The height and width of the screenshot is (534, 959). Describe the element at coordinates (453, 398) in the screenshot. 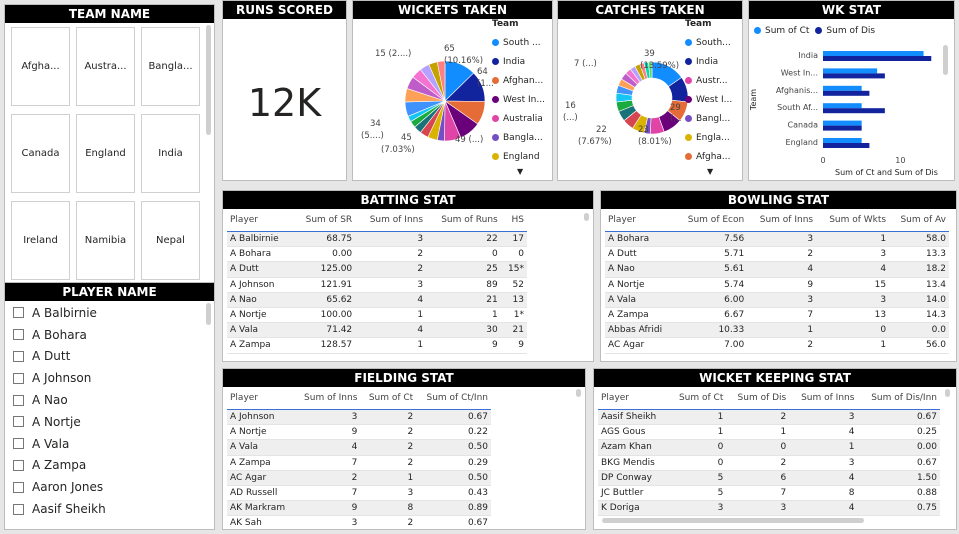

I see `column-header: Sum of Ct/Inn` at that location.